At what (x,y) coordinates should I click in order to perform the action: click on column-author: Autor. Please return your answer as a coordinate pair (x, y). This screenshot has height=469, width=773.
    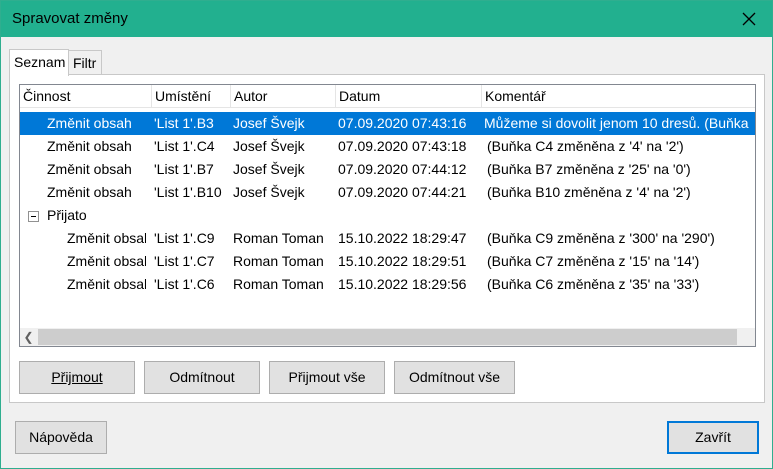
    Looking at the image, I should click on (283, 96).